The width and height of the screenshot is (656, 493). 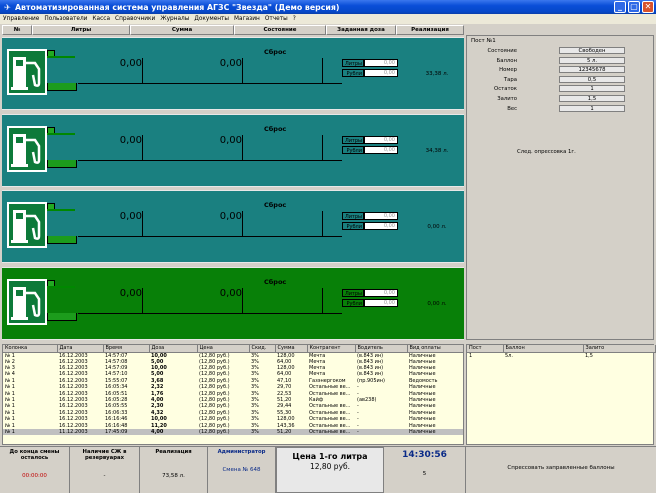 What do you see at coordinates (62, 316) in the screenshot?
I see `pump-indicator-bar` at bounding box center [62, 316].